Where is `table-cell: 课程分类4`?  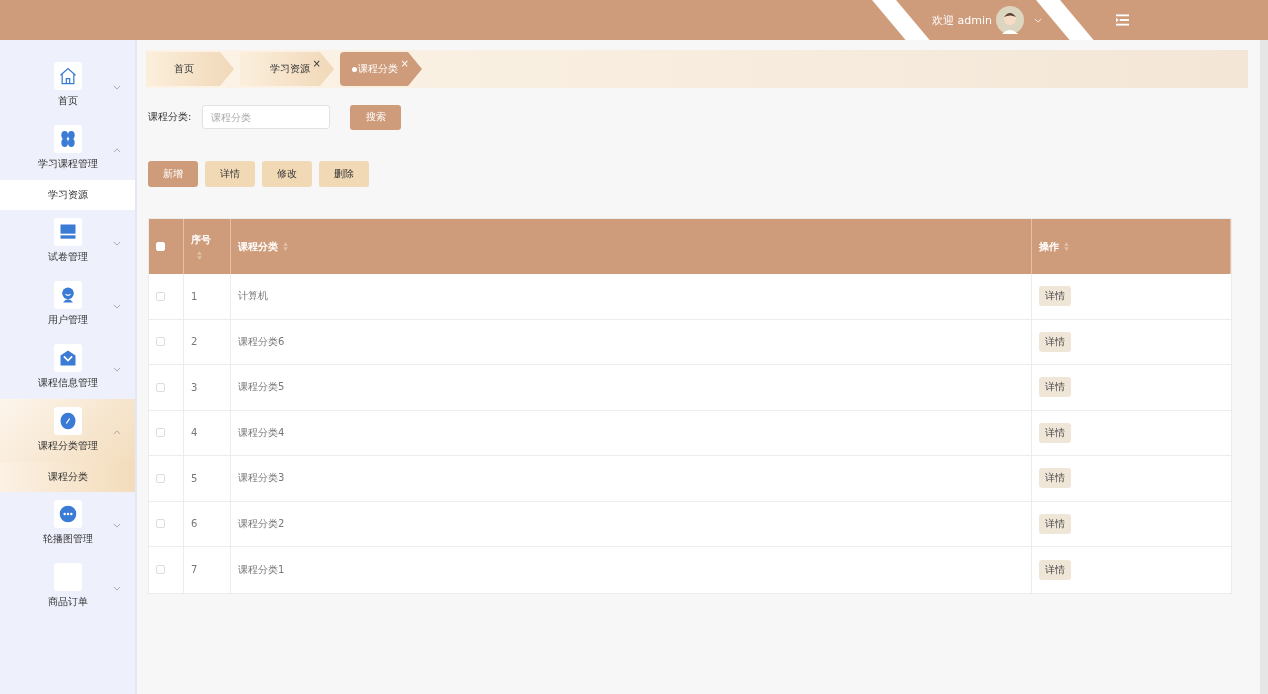 table-cell: 课程分类4 is located at coordinates (261, 432).